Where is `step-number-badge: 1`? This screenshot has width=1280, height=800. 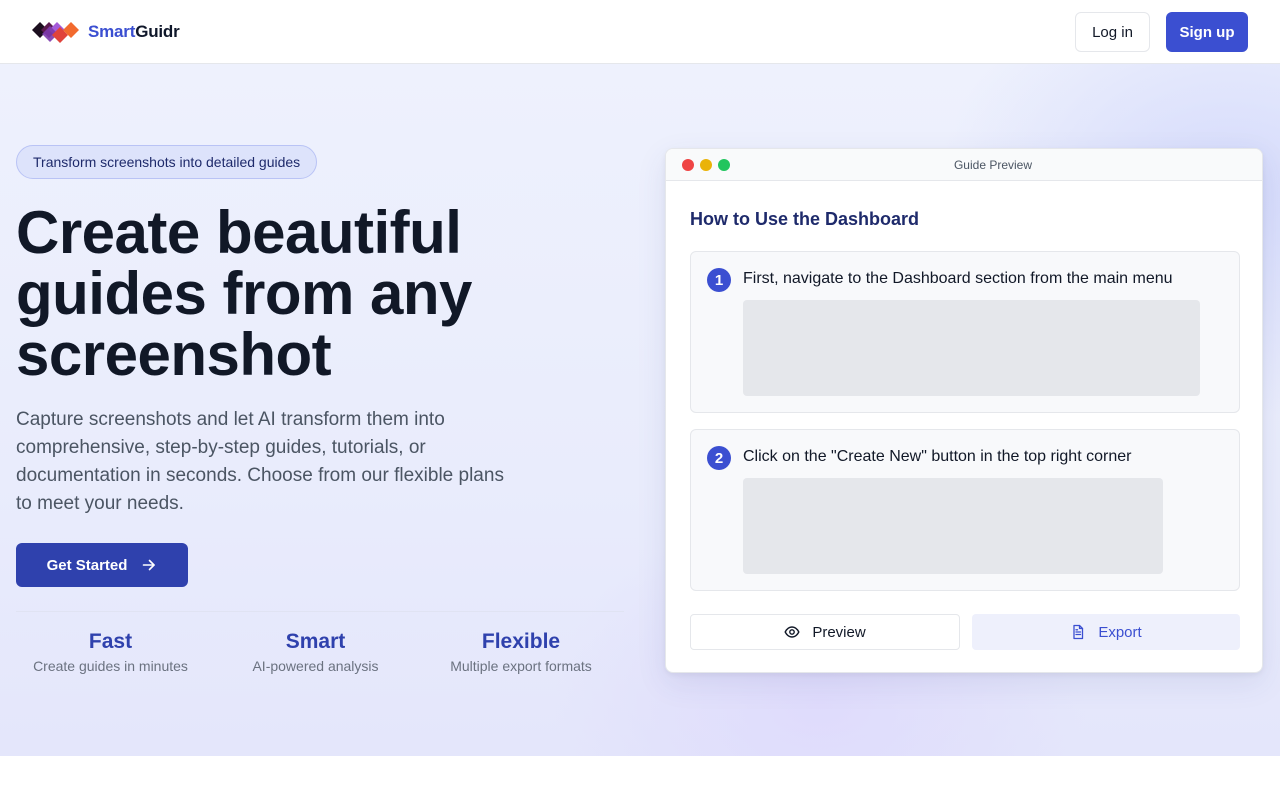
step-number-badge: 1 is located at coordinates (719, 280).